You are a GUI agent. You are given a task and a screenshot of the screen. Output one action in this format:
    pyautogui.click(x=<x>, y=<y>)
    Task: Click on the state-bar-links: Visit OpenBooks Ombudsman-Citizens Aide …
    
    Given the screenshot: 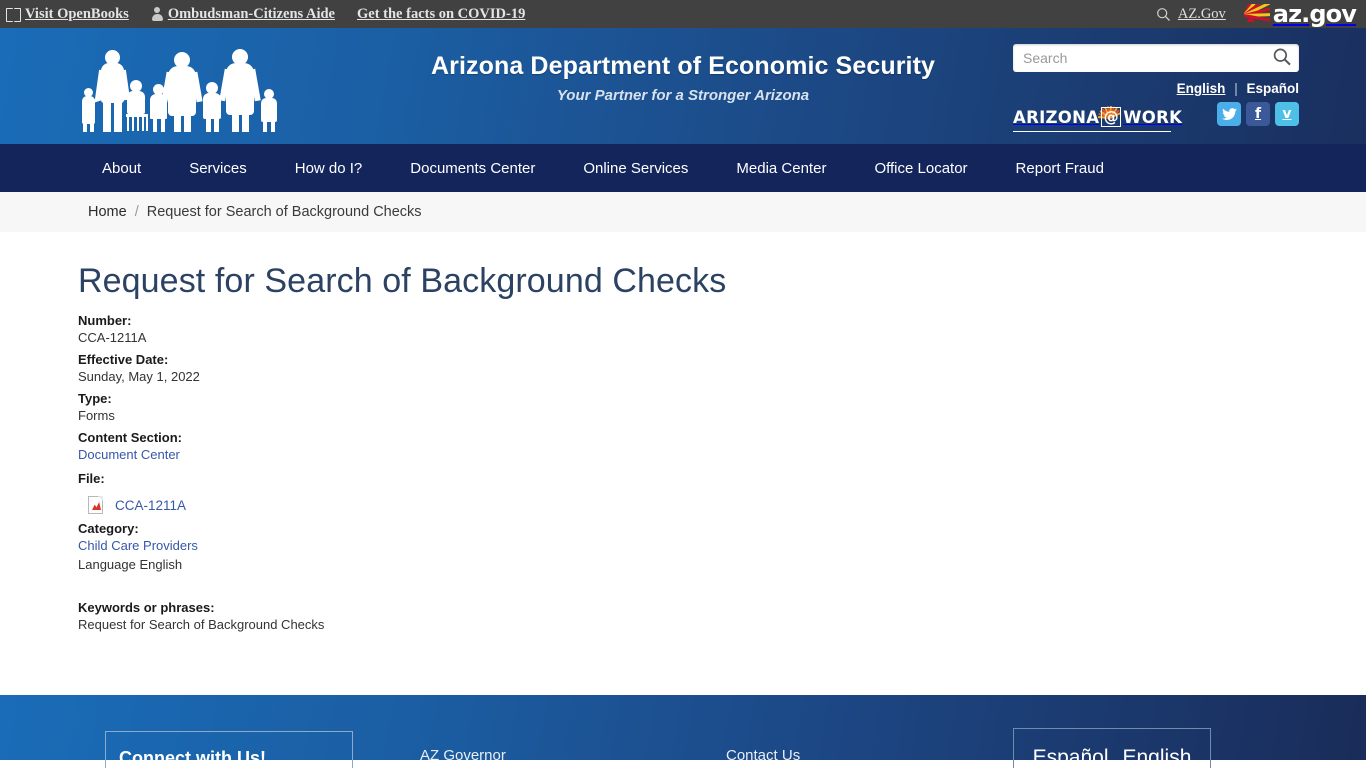 What is the action you would take?
    pyautogui.click(x=265, y=14)
    